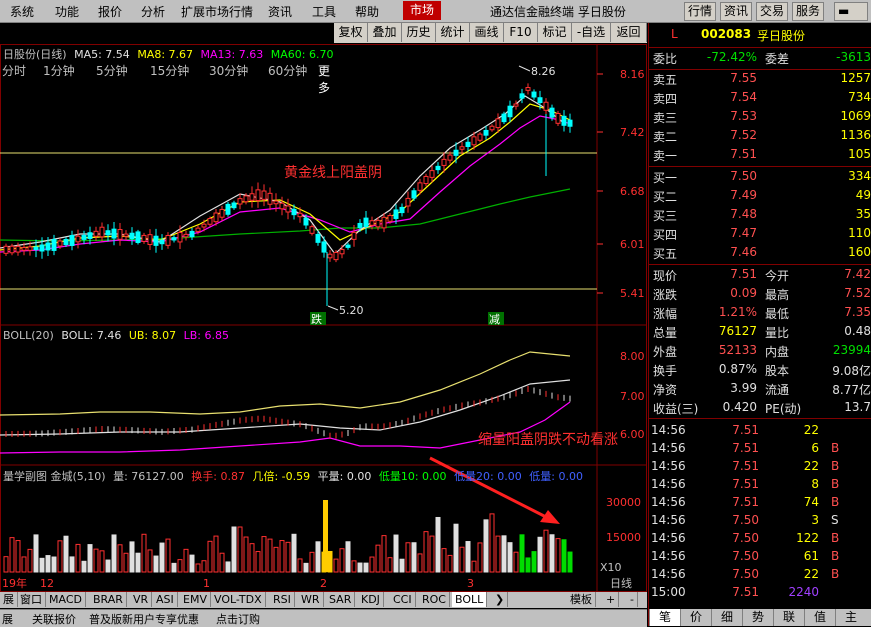  What do you see at coordinates (7, 619) in the screenshot?
I see `status-expand: 展` at bounding box center [7, 619].